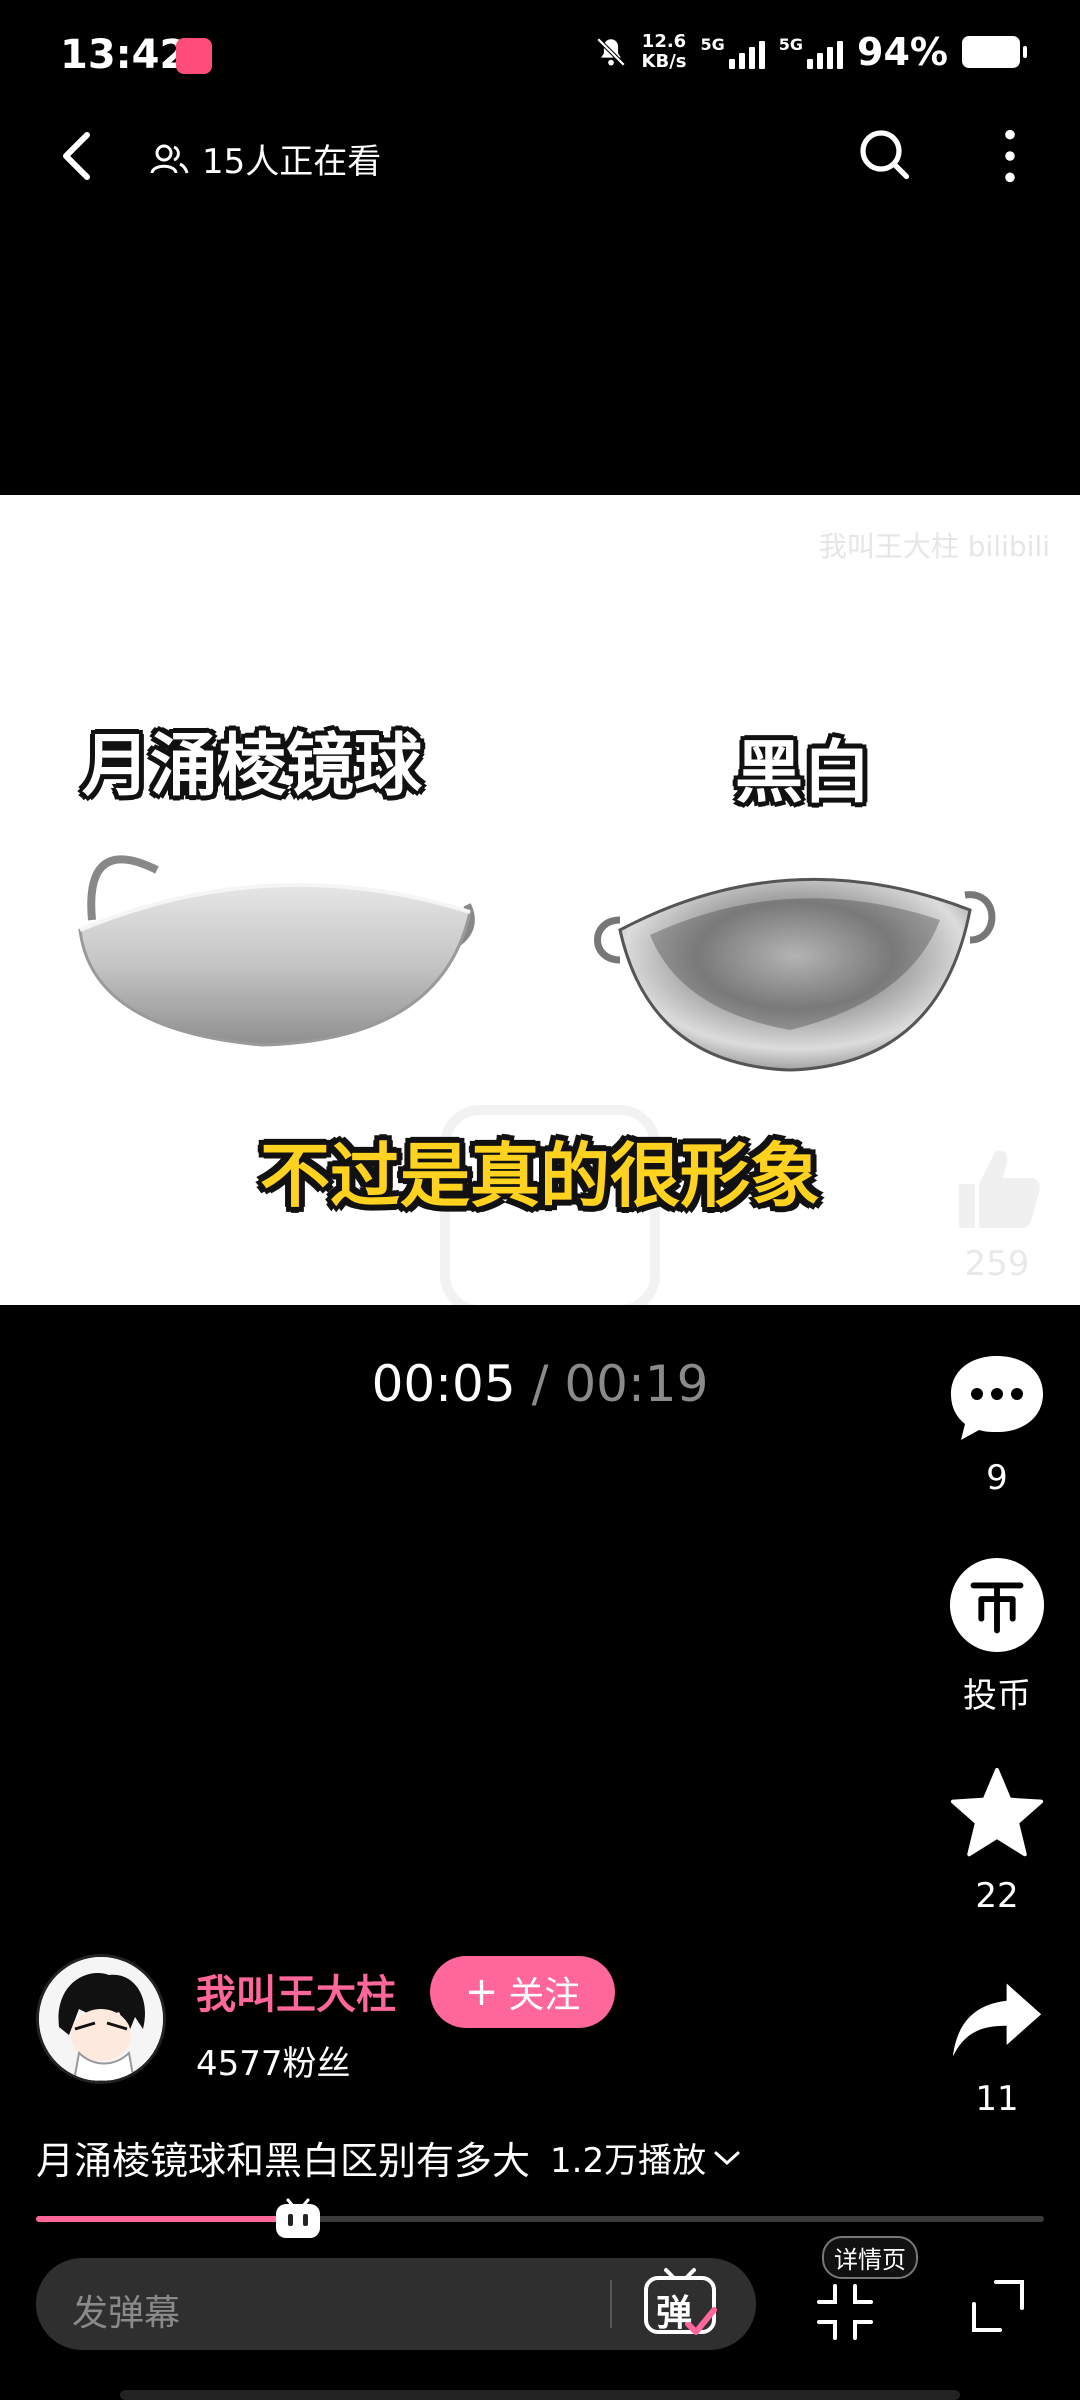 Image resolution: width=1080 pixels, height=2400 pixels. Describe the element at coordinates (998, 2306) in the screenshot. I see `fullscreen-icon` at that location.